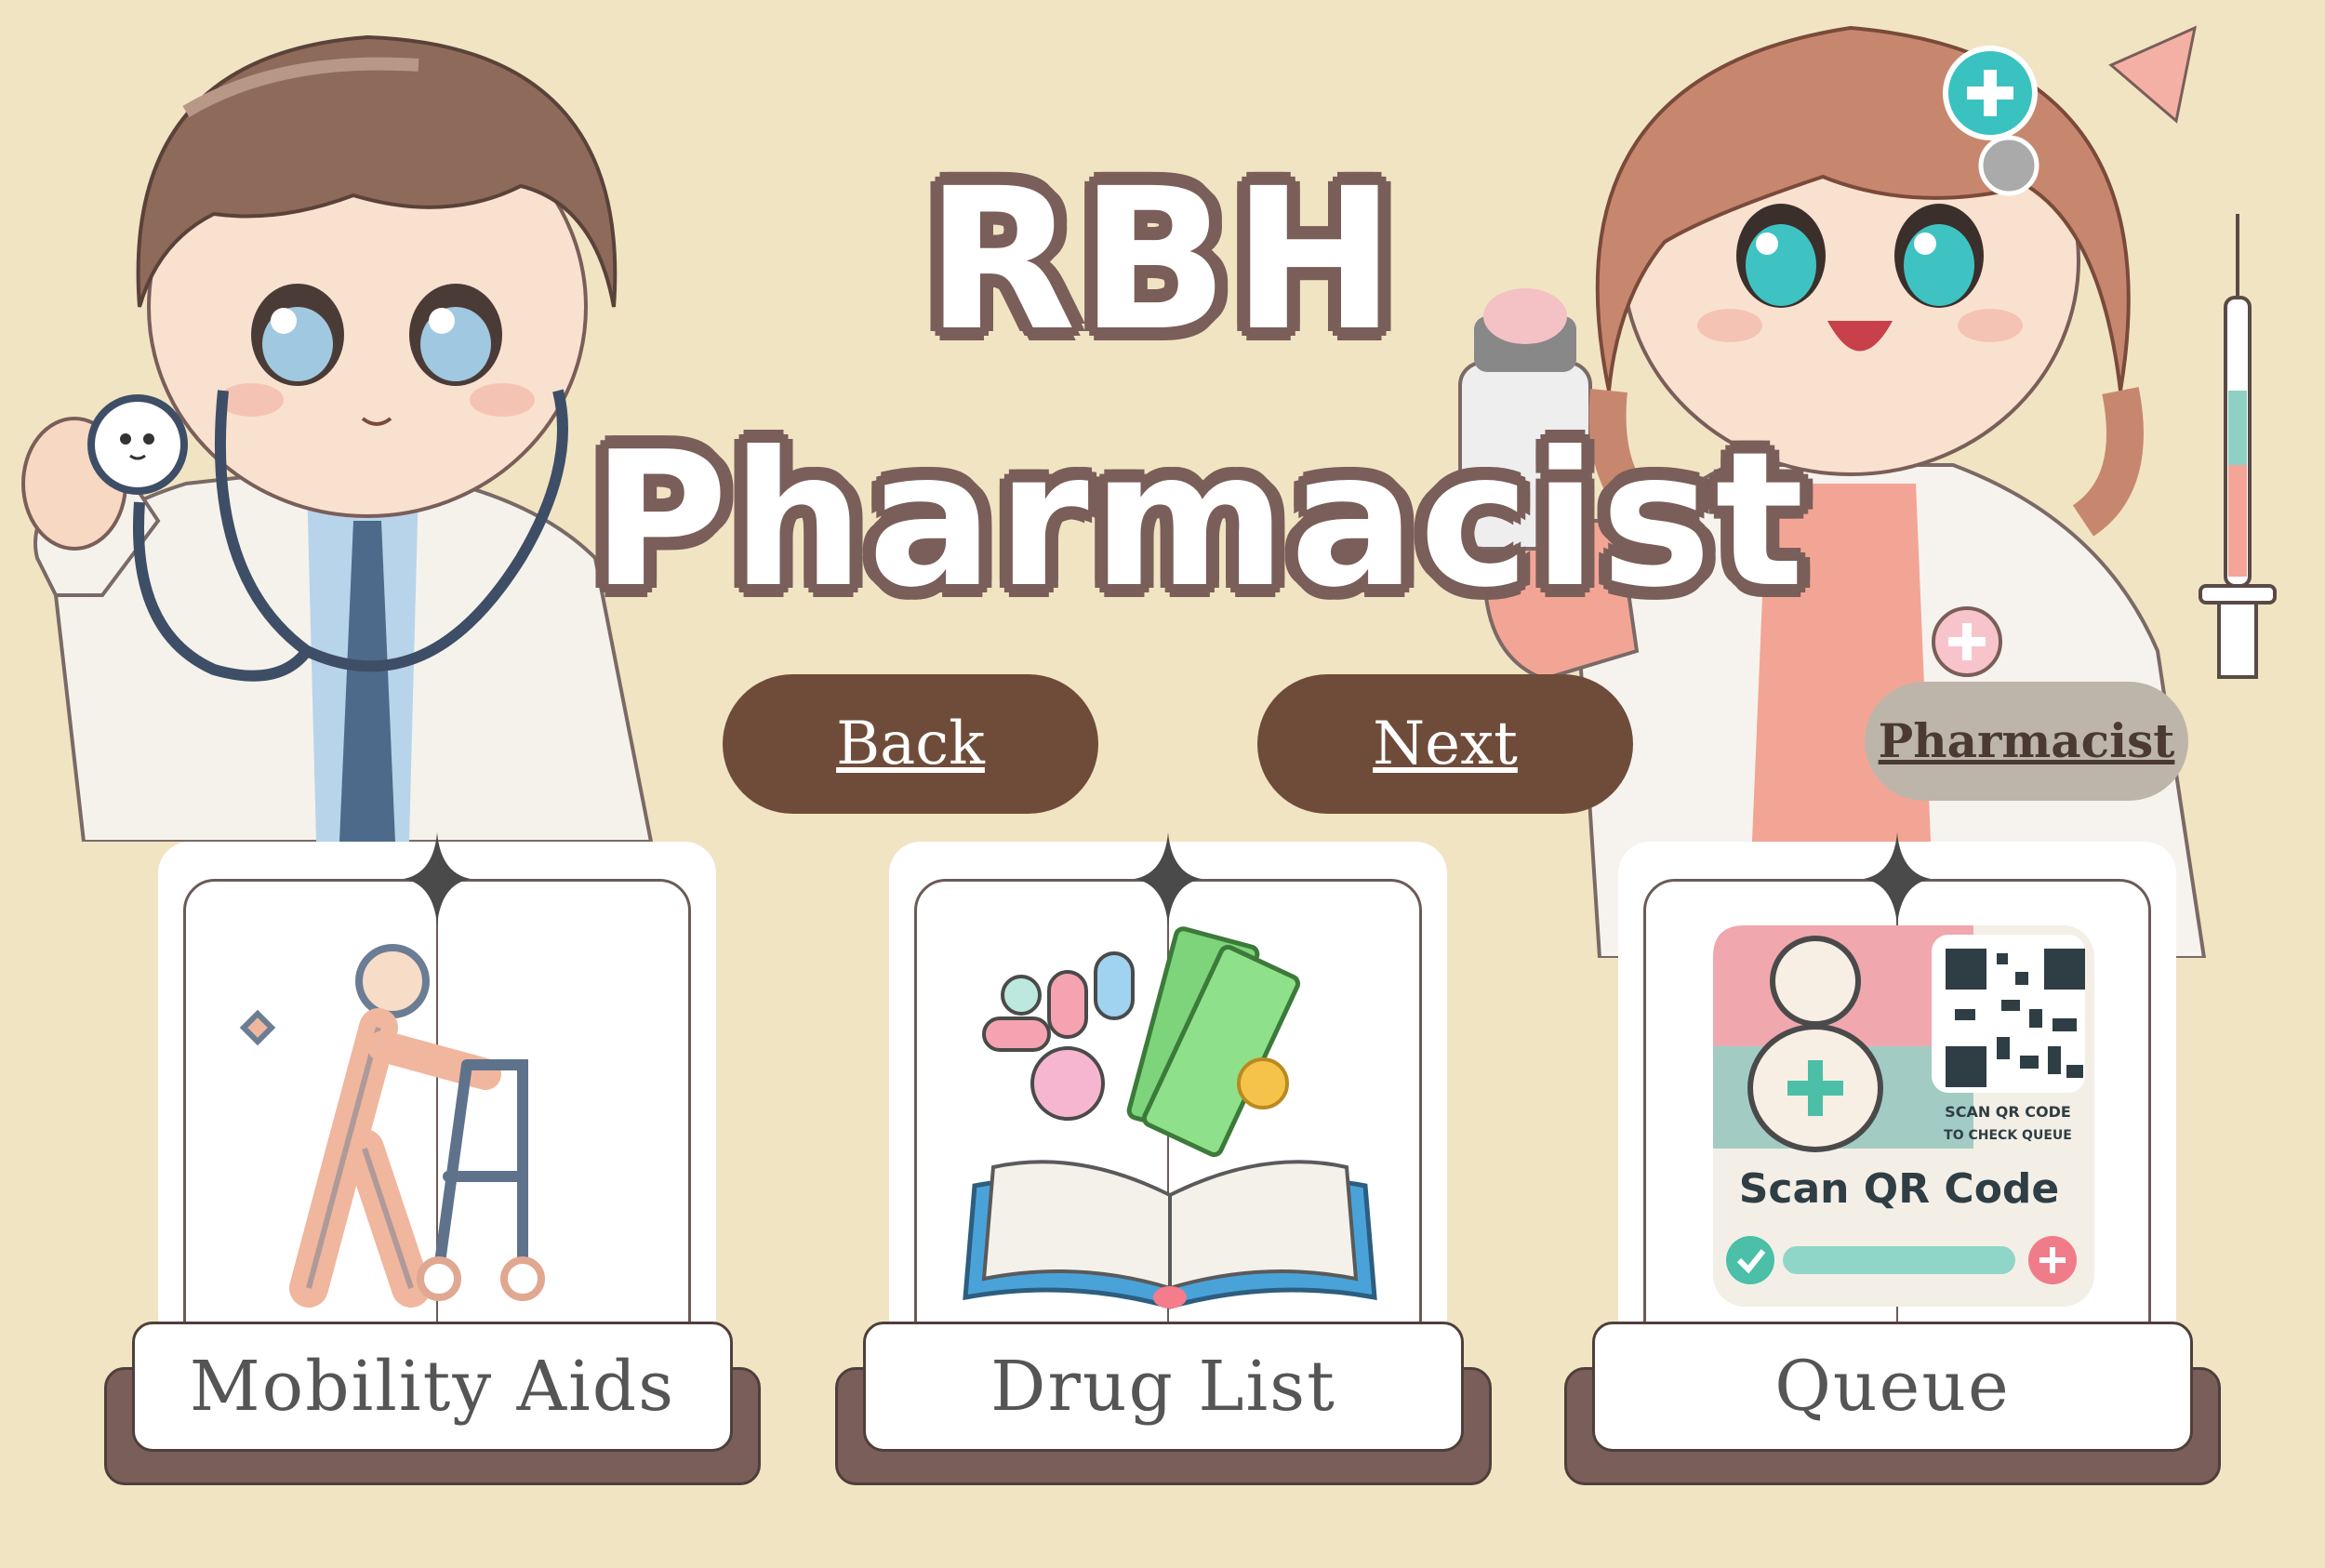 This screenshot has height=1568, width=2325. I want to click on pharmacist-button: Pharmacist, so click(2026, 741).